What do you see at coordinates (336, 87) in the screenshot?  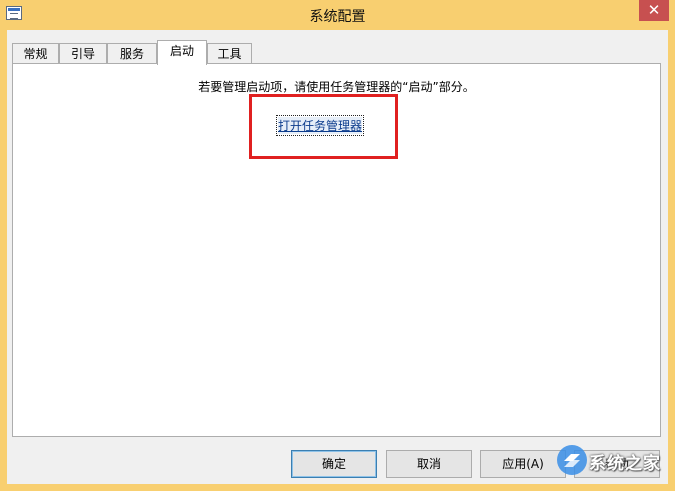 I see `startup-message: 若要管理启动项，请使用任务管理器的“启动”部分。` at bounding box center [336, 87].